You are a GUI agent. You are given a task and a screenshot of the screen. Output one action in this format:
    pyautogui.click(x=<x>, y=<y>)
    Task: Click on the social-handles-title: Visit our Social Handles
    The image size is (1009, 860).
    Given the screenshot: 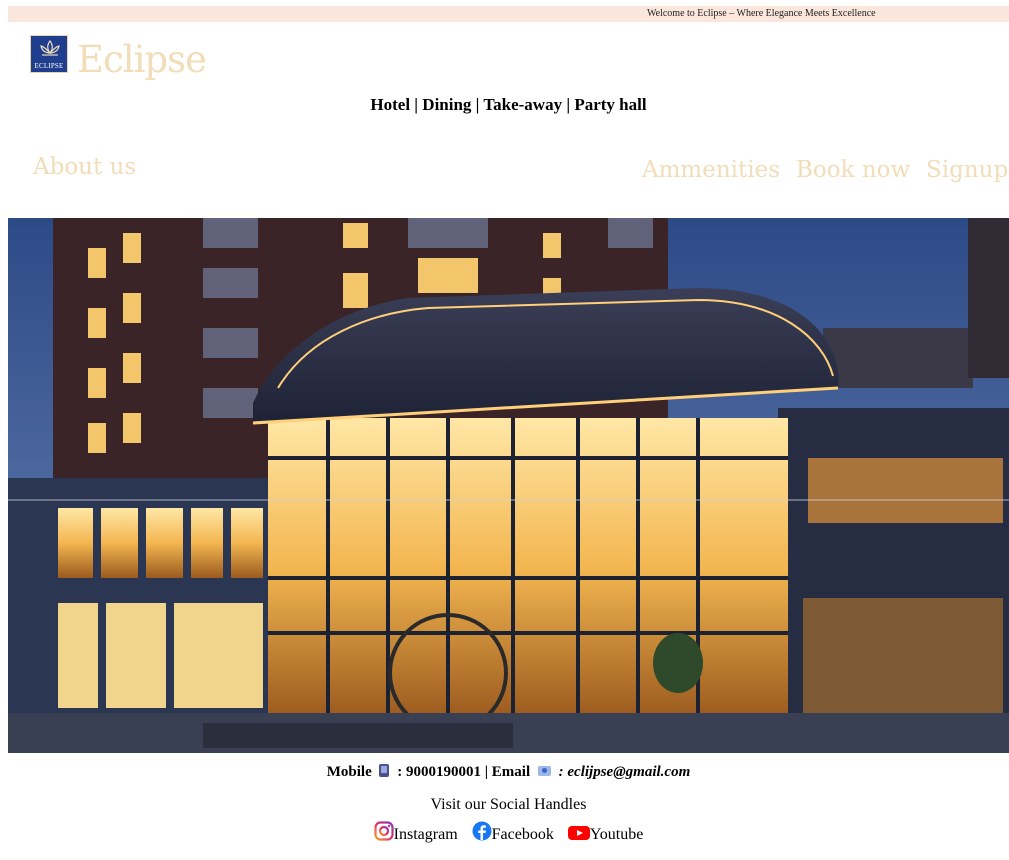 What is the action you would take?
    pyautogui.click(x=508, y=804)
    